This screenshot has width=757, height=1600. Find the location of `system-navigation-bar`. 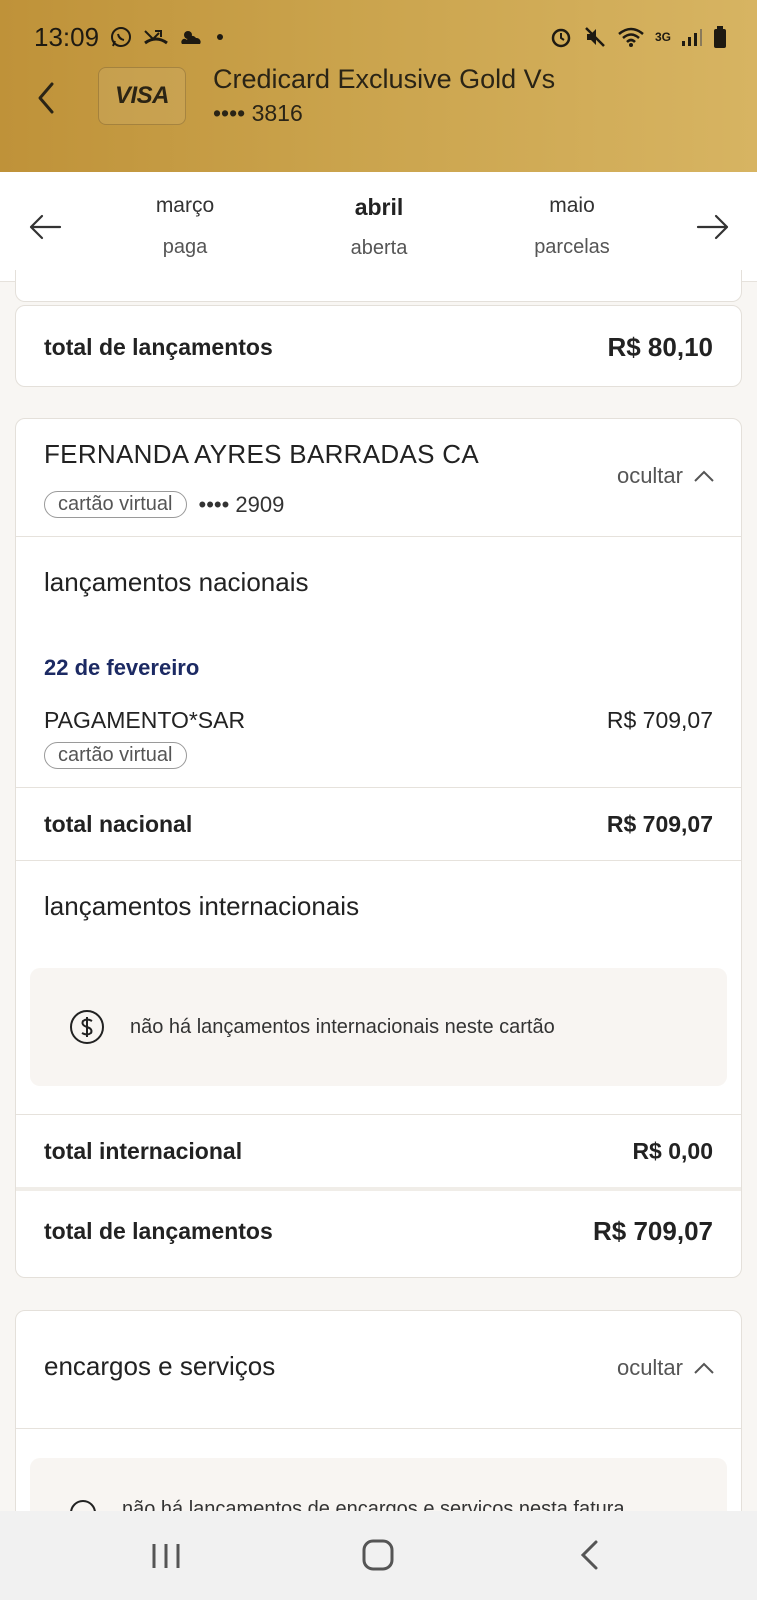

system-navigation-bar is located at coordinates (378, 1555).